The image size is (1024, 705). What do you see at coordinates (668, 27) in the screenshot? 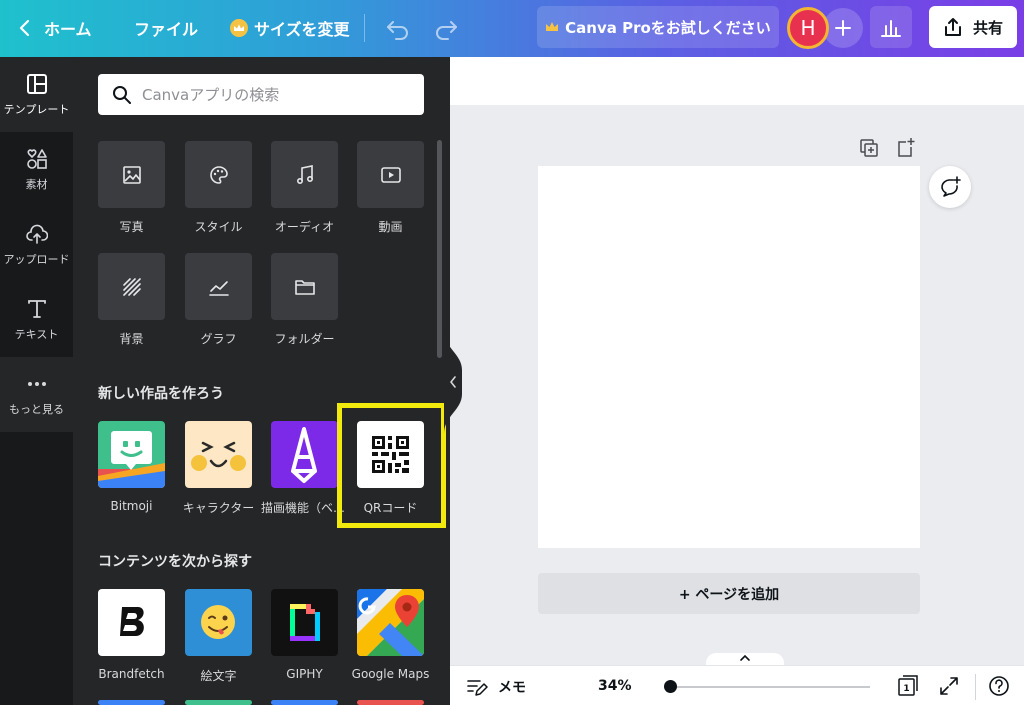
I see `try-pro-label: Canva Proをお試しください` at bounding box center [668, 27].